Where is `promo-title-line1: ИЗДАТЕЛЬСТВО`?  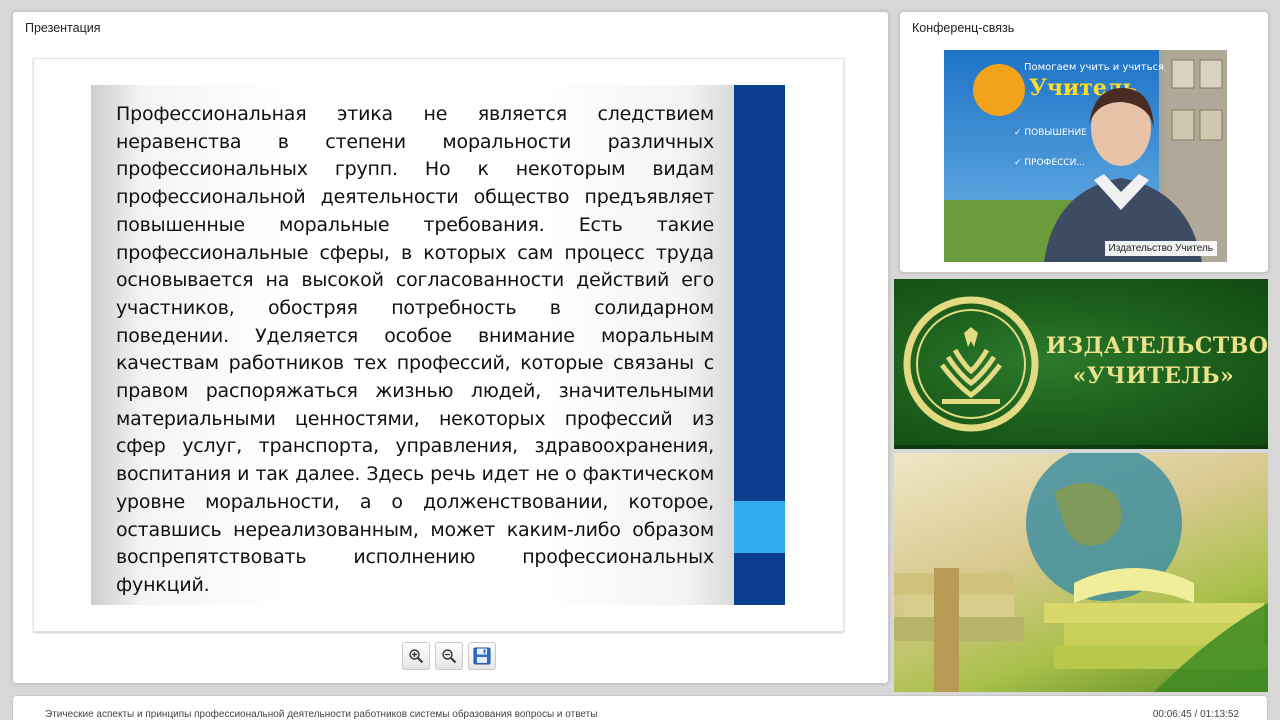
promo-title-line1: ИЗДАТЕЛЬСТВО is located at coordinates (1157, 346).